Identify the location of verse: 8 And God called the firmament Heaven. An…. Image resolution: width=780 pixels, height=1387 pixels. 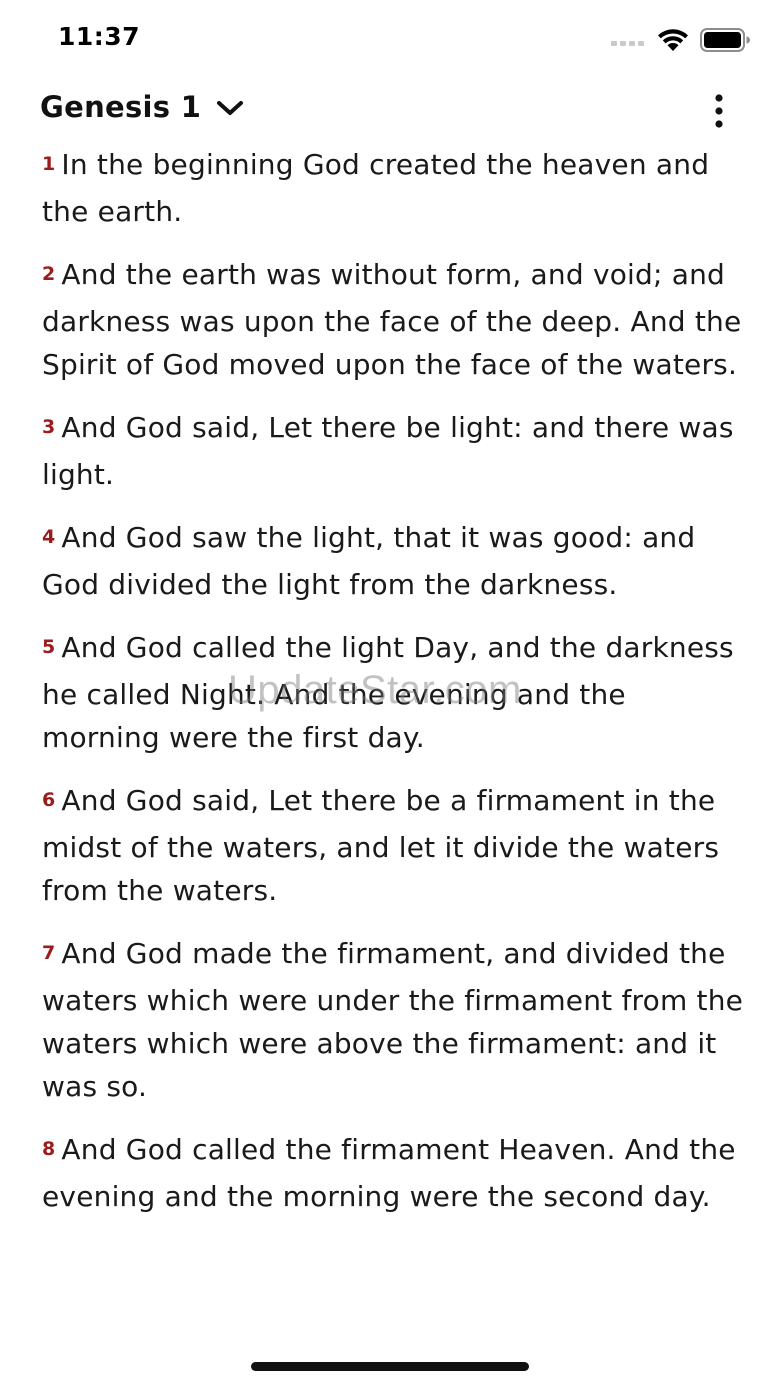
(397, 1173).